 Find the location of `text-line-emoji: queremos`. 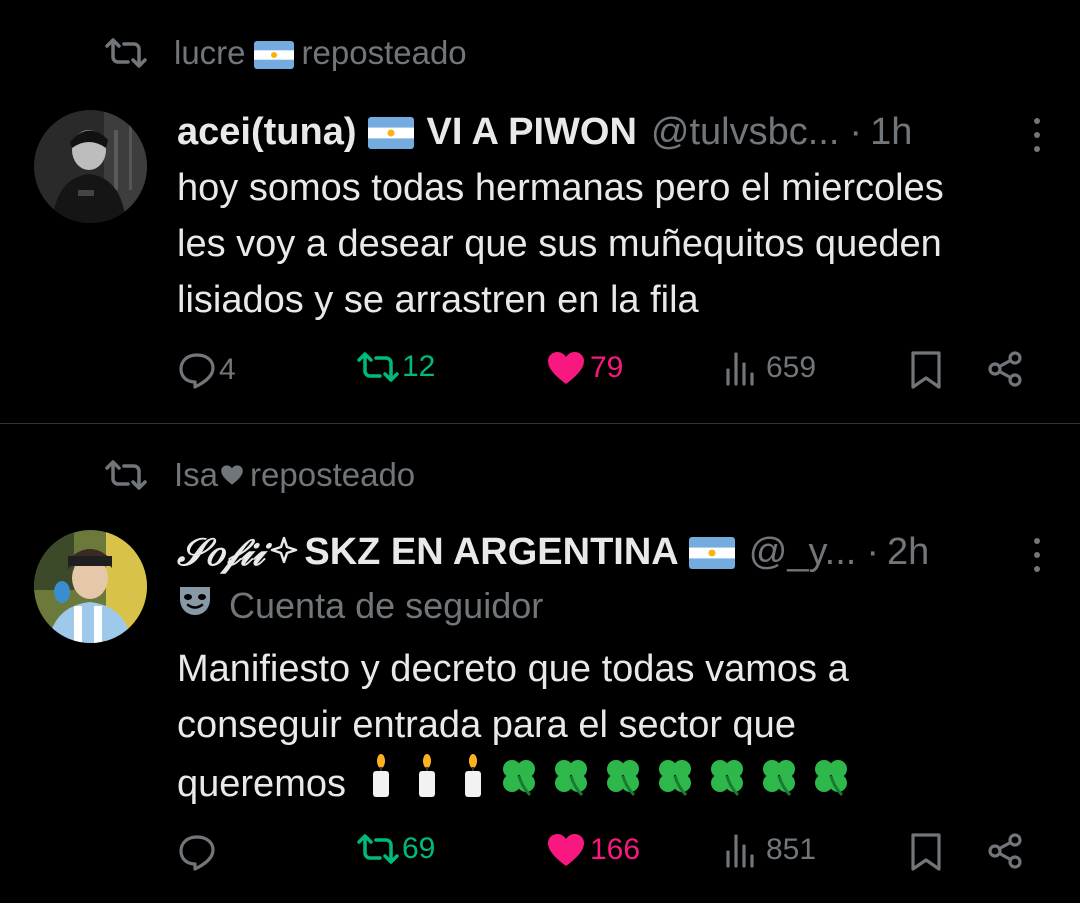

text-line-emoji: queremos is located at coordinates (617, 784).